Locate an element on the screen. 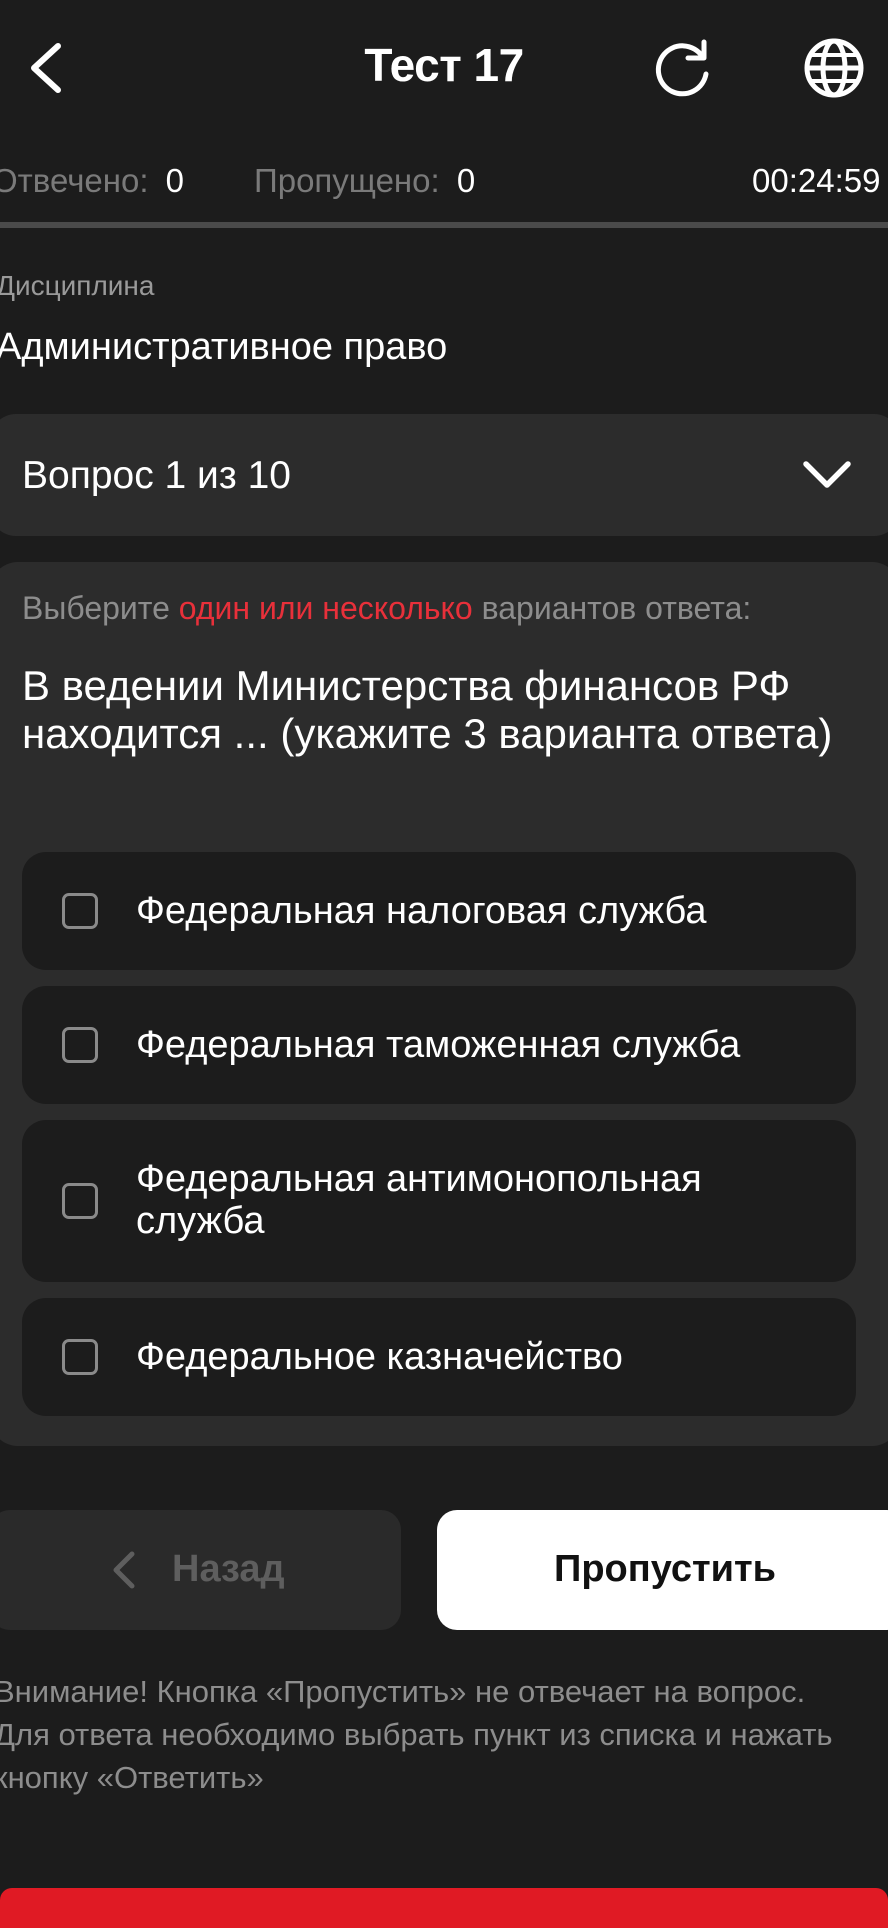 The image size is (888, 1928). answer-option: Федеральная таможенная служба is located at coordinates (439, 1045).